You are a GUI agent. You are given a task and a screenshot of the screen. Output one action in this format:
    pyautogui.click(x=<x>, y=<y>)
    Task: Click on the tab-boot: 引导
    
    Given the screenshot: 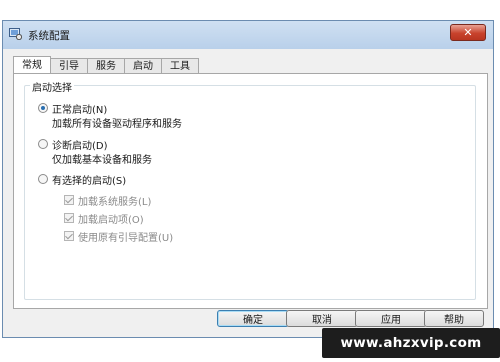 What is the action you would take?
    pyautogui.click(x=69, y=65)
    